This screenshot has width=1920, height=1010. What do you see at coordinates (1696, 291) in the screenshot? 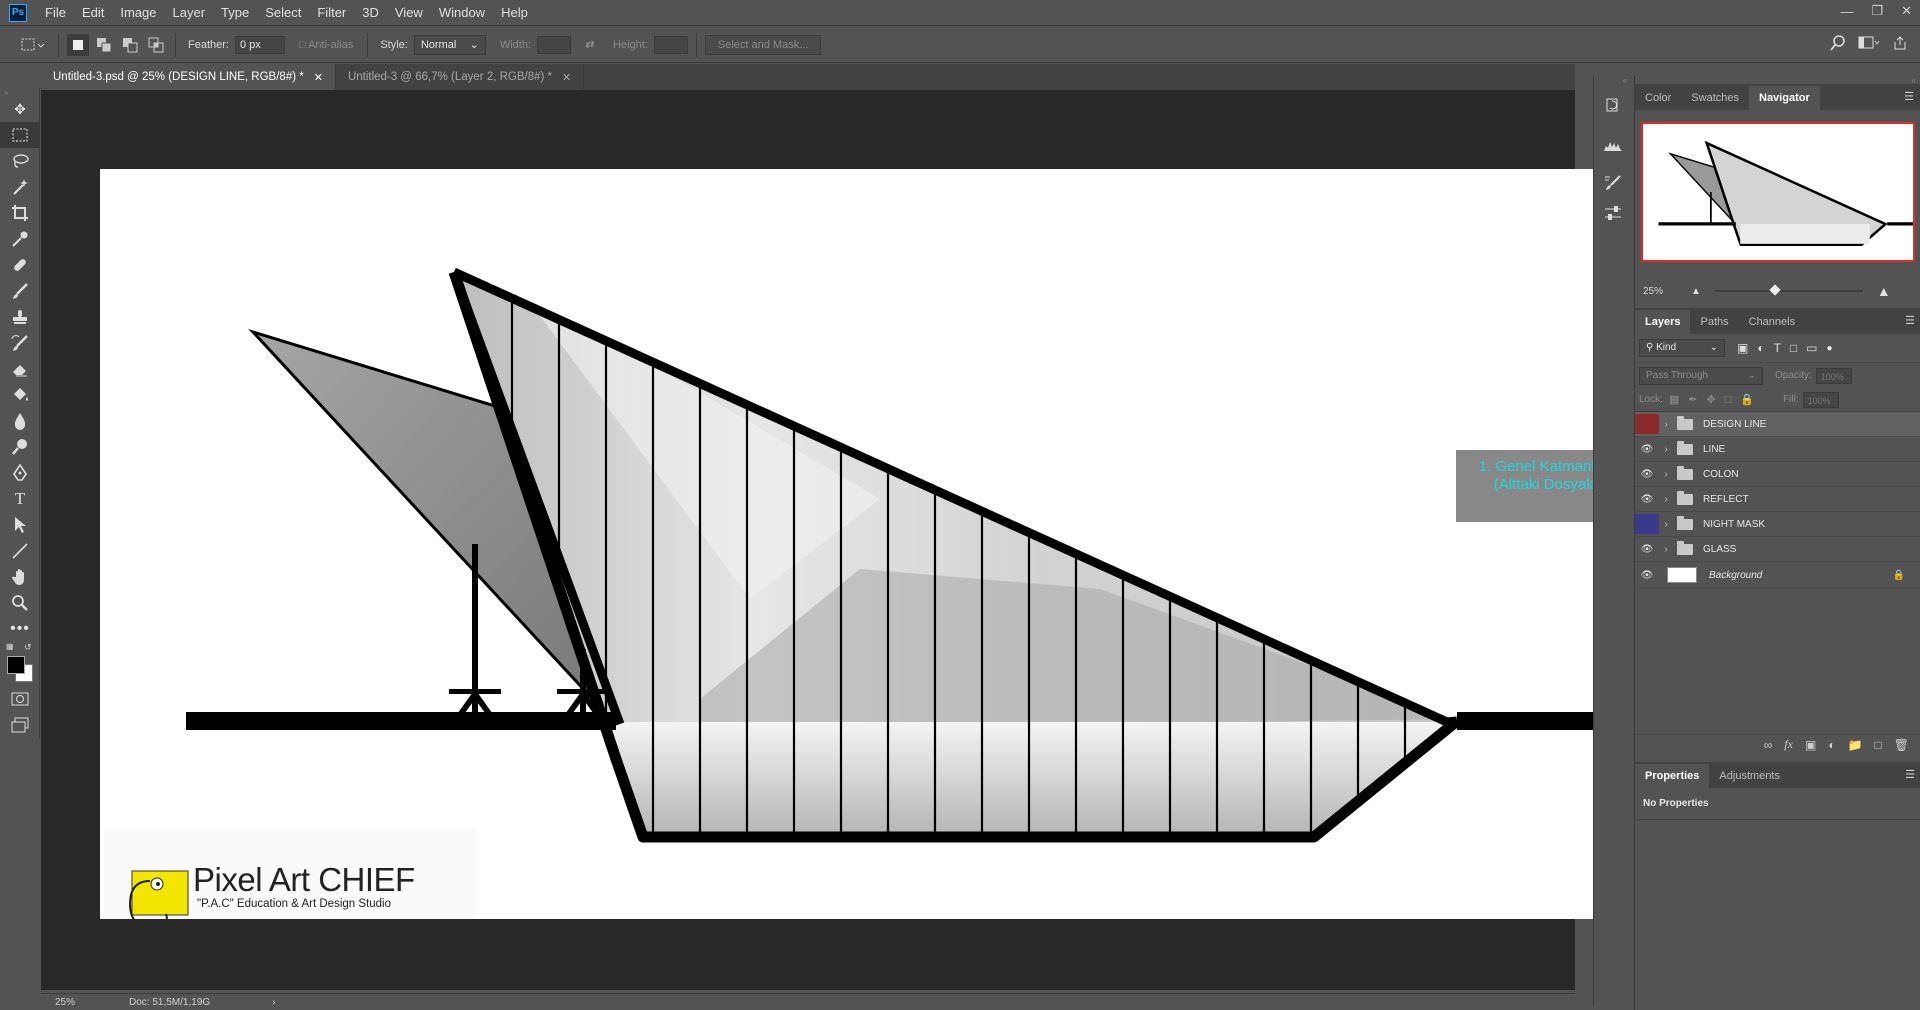
I see `zoom-out-icon: ▲` at bounding box center [1696, 291].